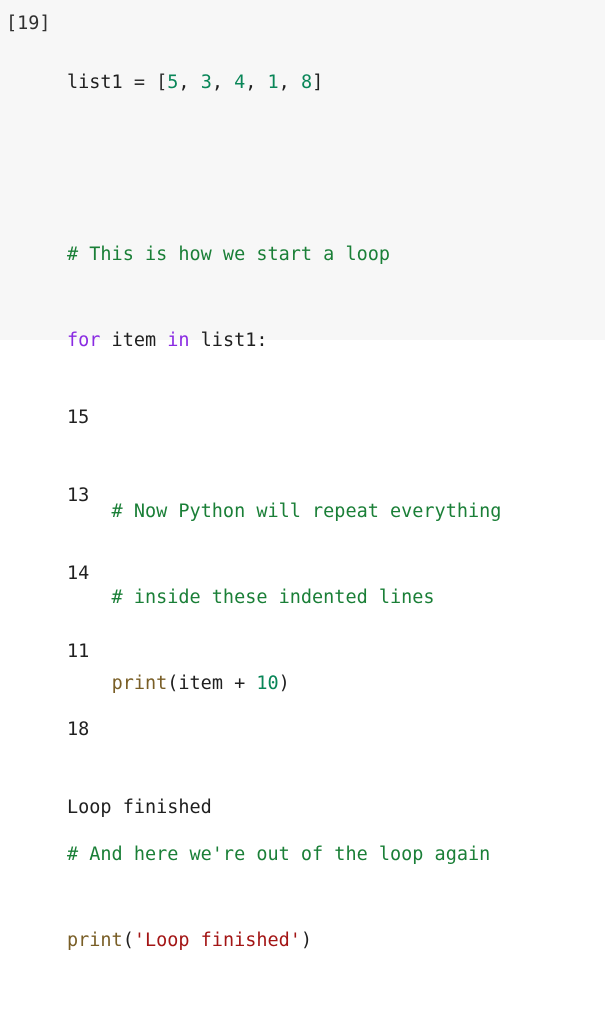 The image size is (605, 1013). What do you see at coordinates (306, 83) in the screenshot?
I see `number: 8` at bounding box center [306, 83].